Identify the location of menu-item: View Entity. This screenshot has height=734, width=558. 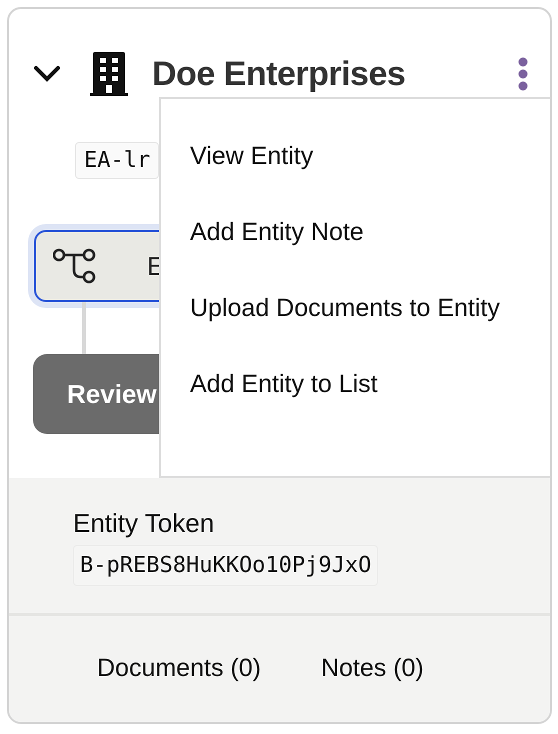
(355, 156).